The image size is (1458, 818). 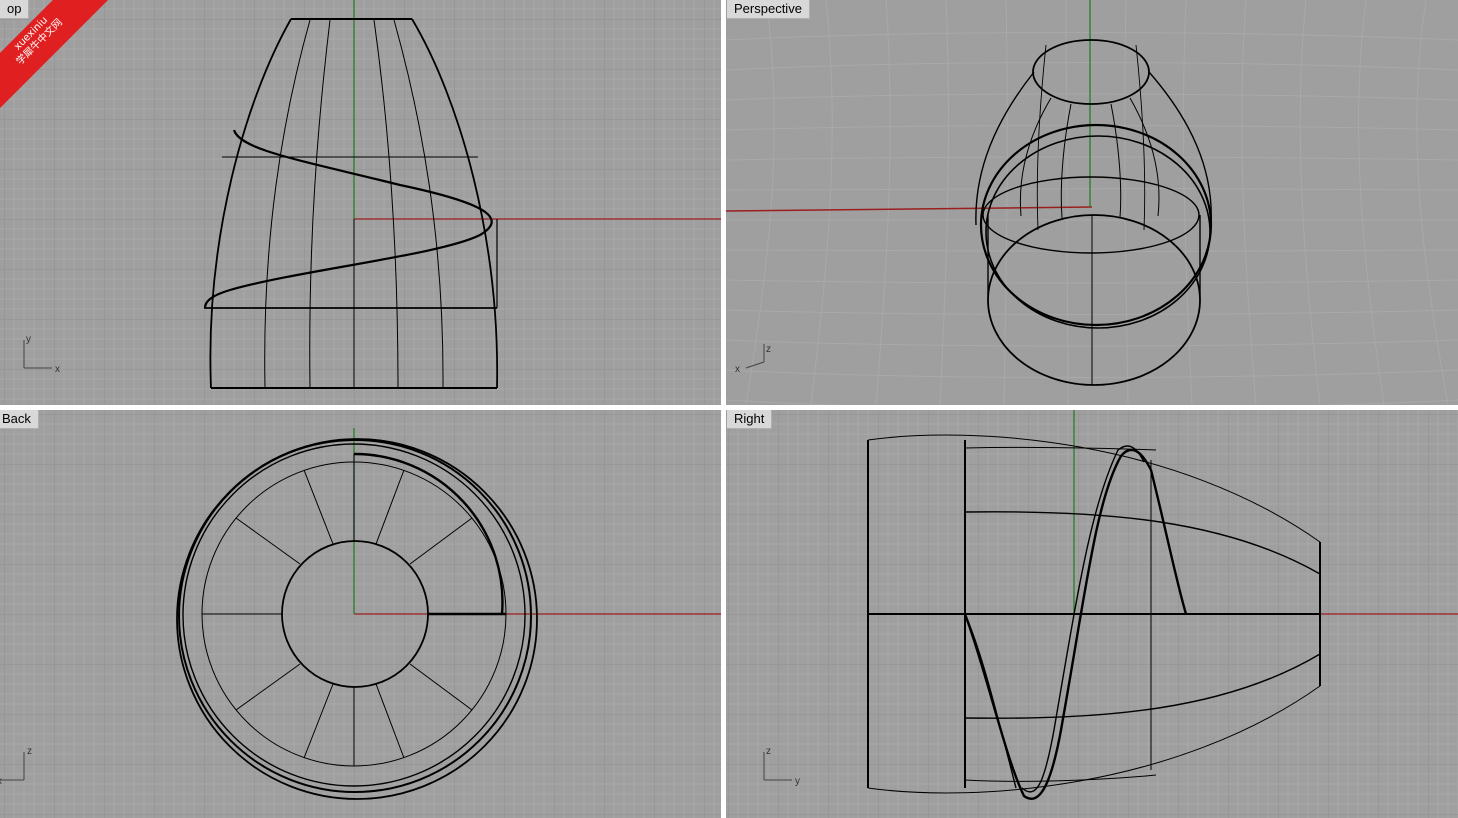 What do you see at coordinates (19, 419) in the screenshot?
I see `viewport-title-back: Back` at bounding box center [19, 419].